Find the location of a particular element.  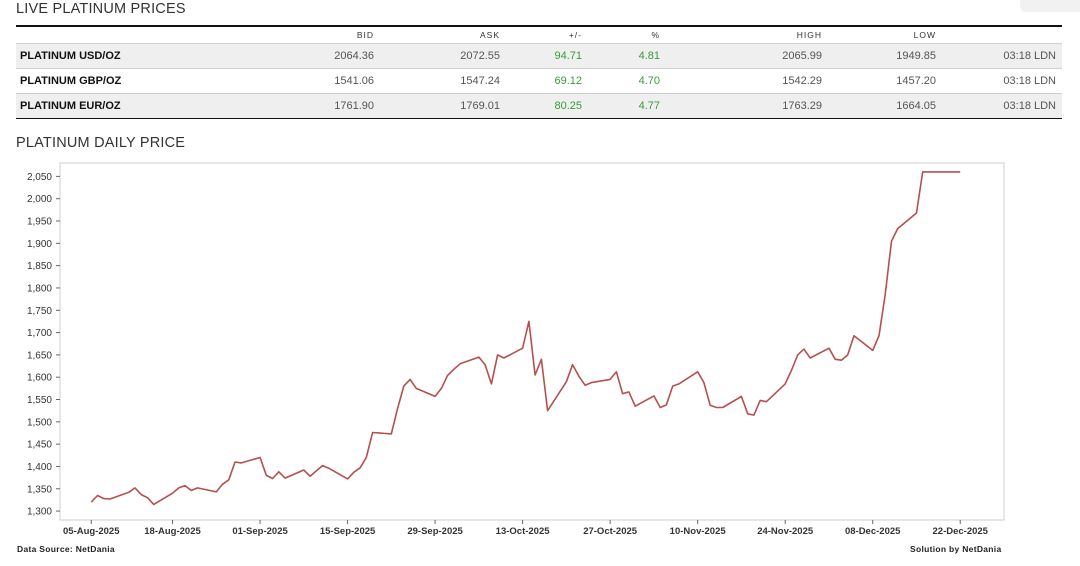

header-percent: % is located at coordinates (655, 35).